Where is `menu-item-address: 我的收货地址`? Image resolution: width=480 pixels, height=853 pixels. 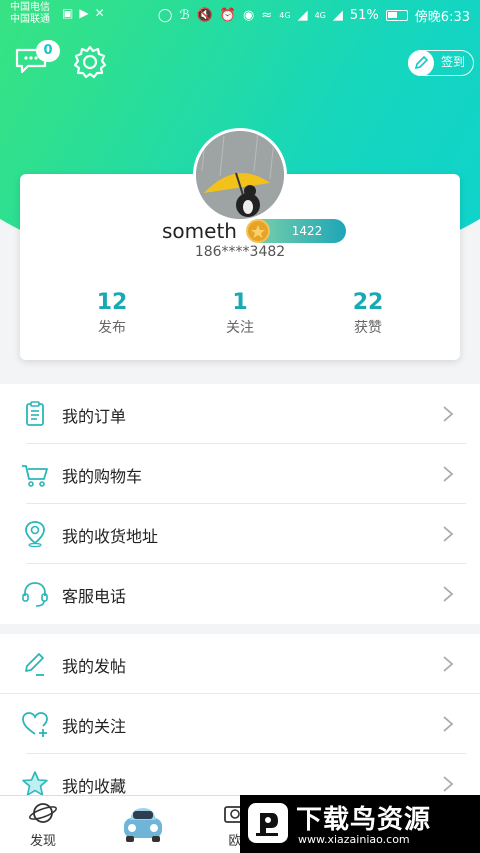 menu-item-address: 我的收货地址 is located at coordinates (240, 534).